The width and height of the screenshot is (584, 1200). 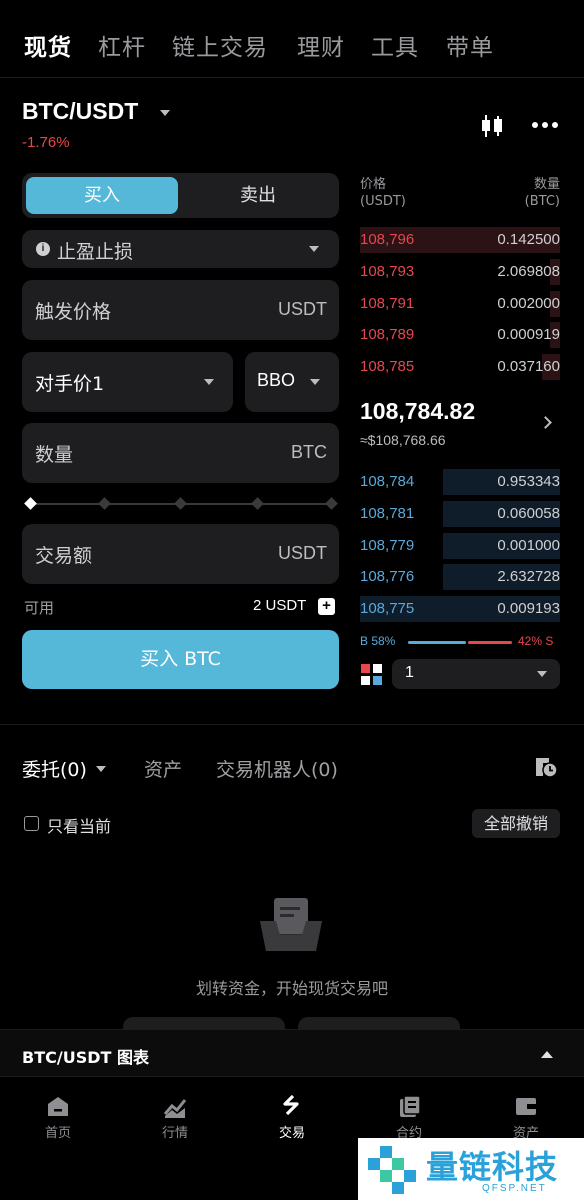 I want to click on bbo-label: BBO, so click(x=276, y=380).